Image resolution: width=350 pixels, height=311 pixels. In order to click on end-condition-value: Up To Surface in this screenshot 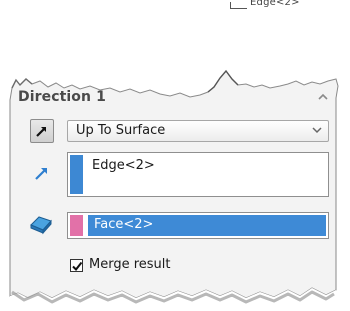, I will do `click(121, 130)`.